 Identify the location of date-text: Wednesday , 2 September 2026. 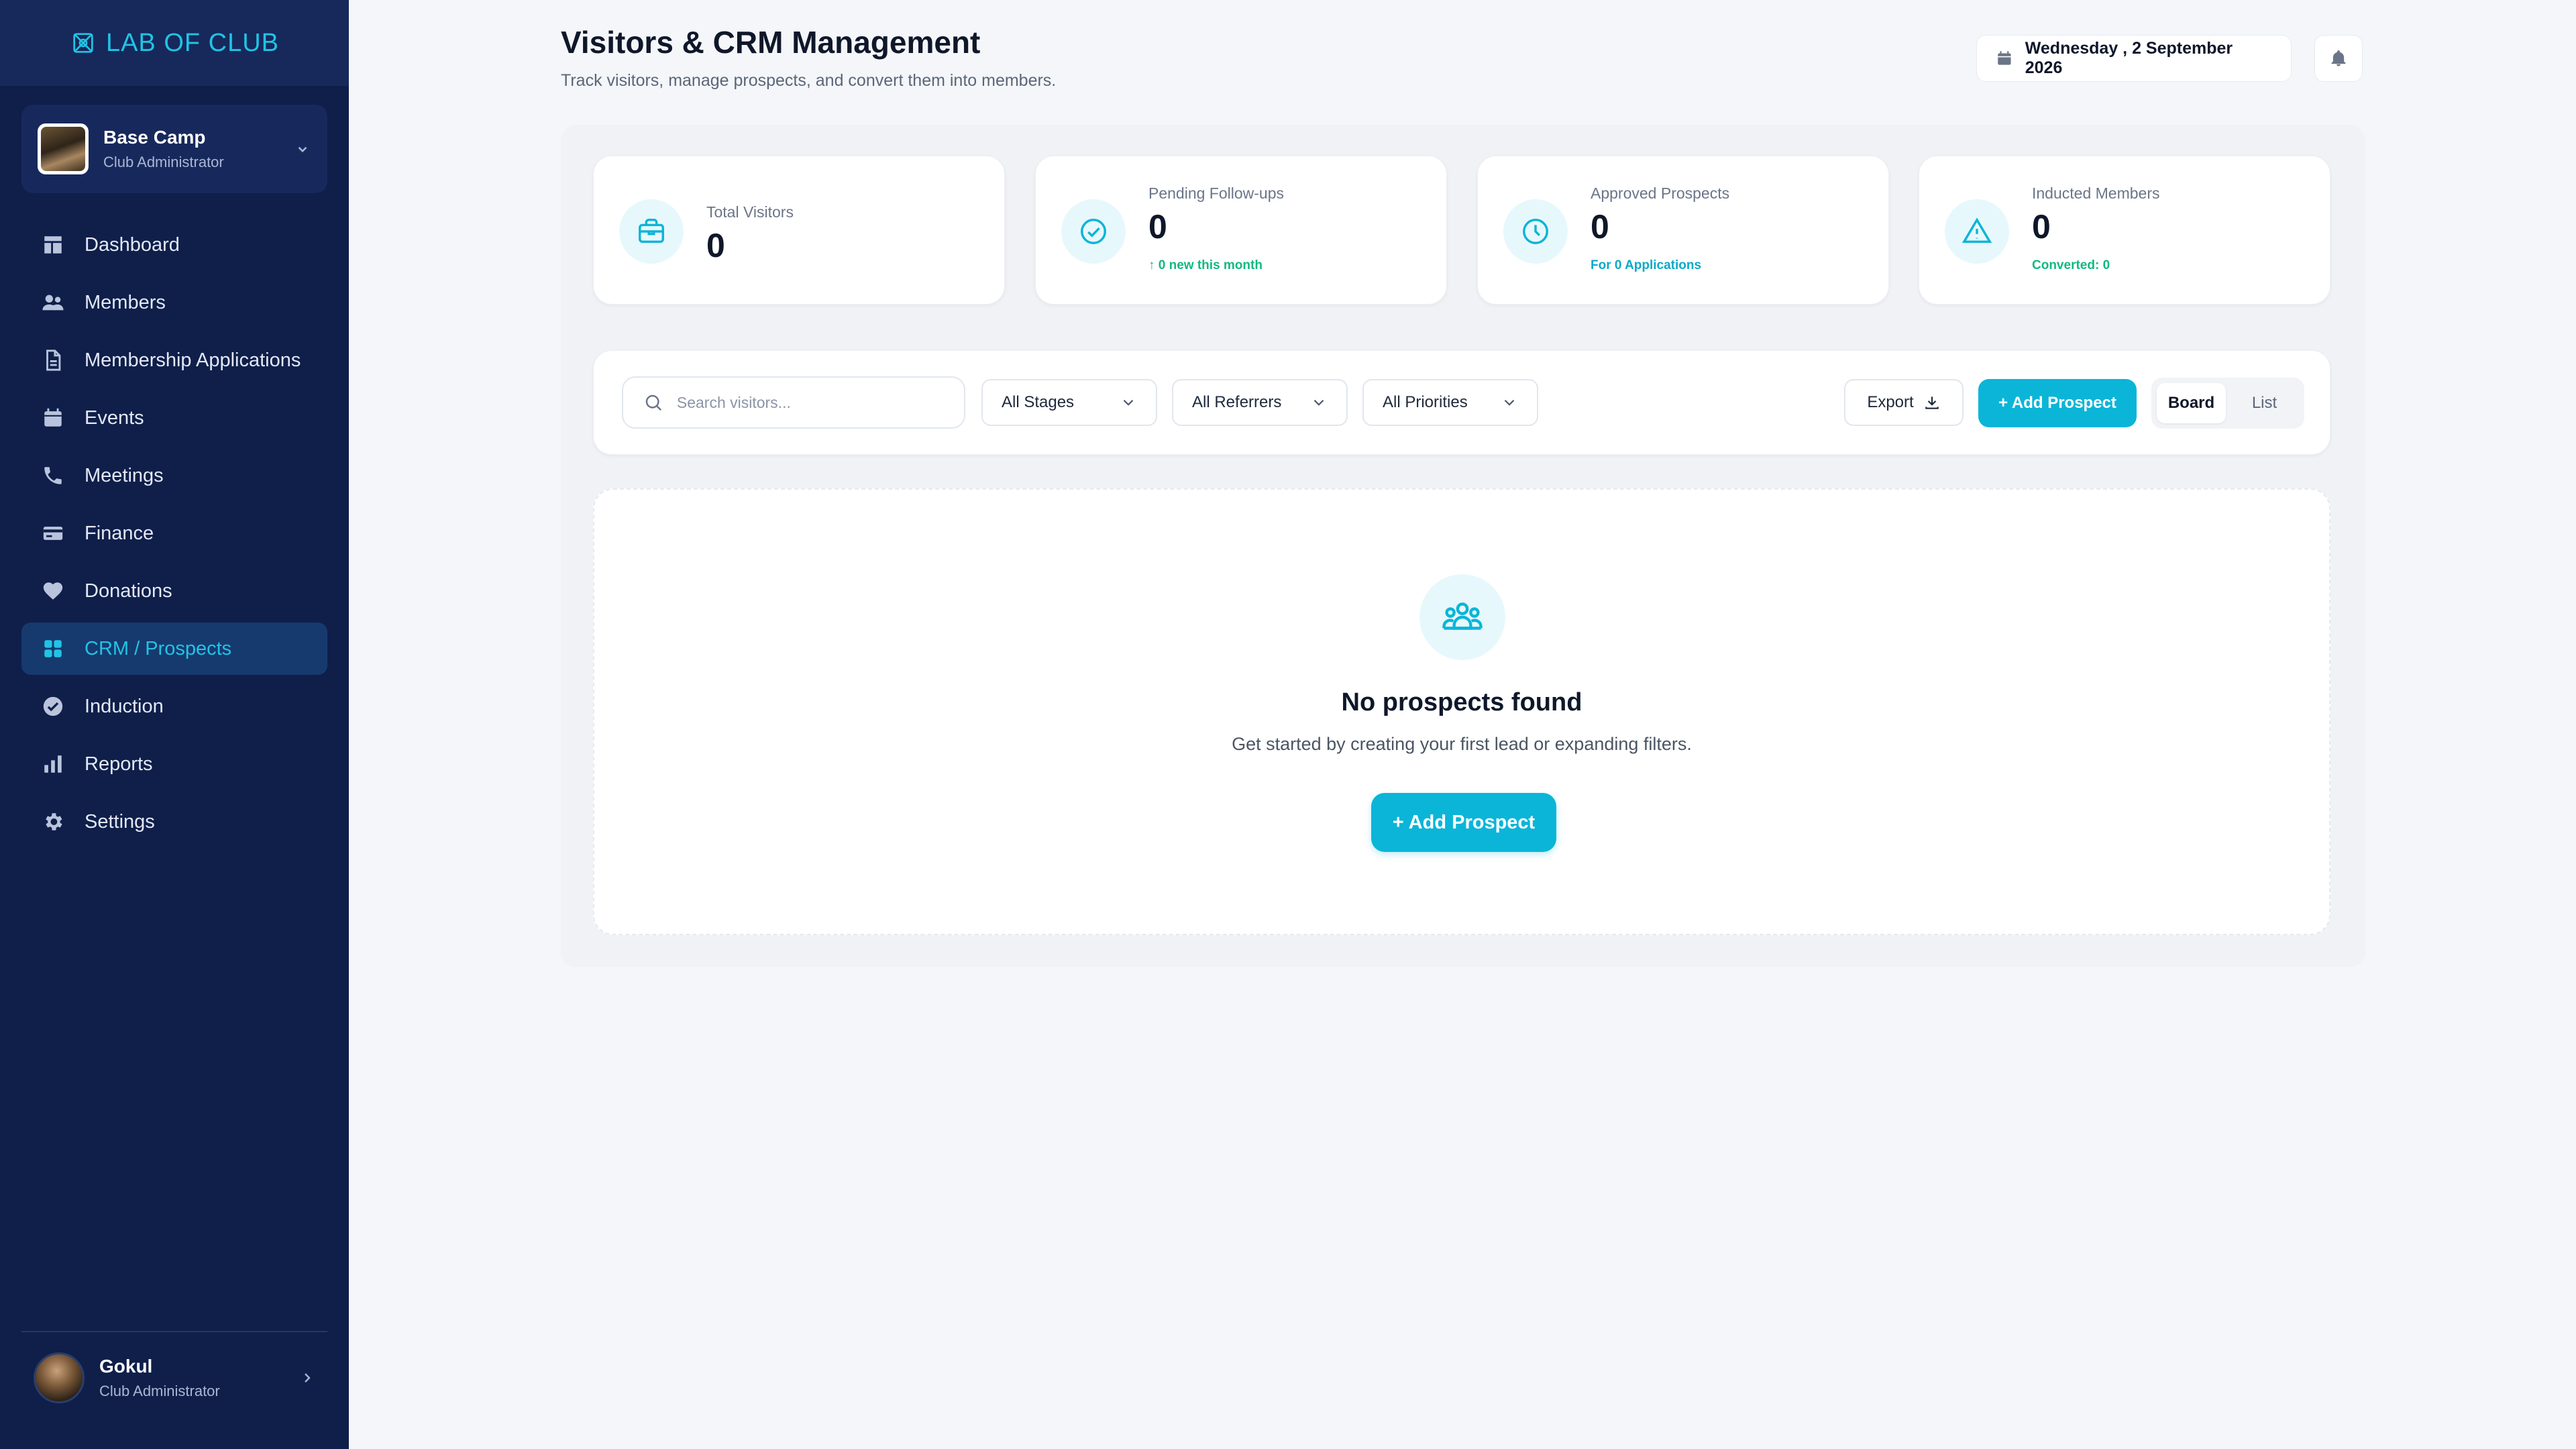
(2129, 58).